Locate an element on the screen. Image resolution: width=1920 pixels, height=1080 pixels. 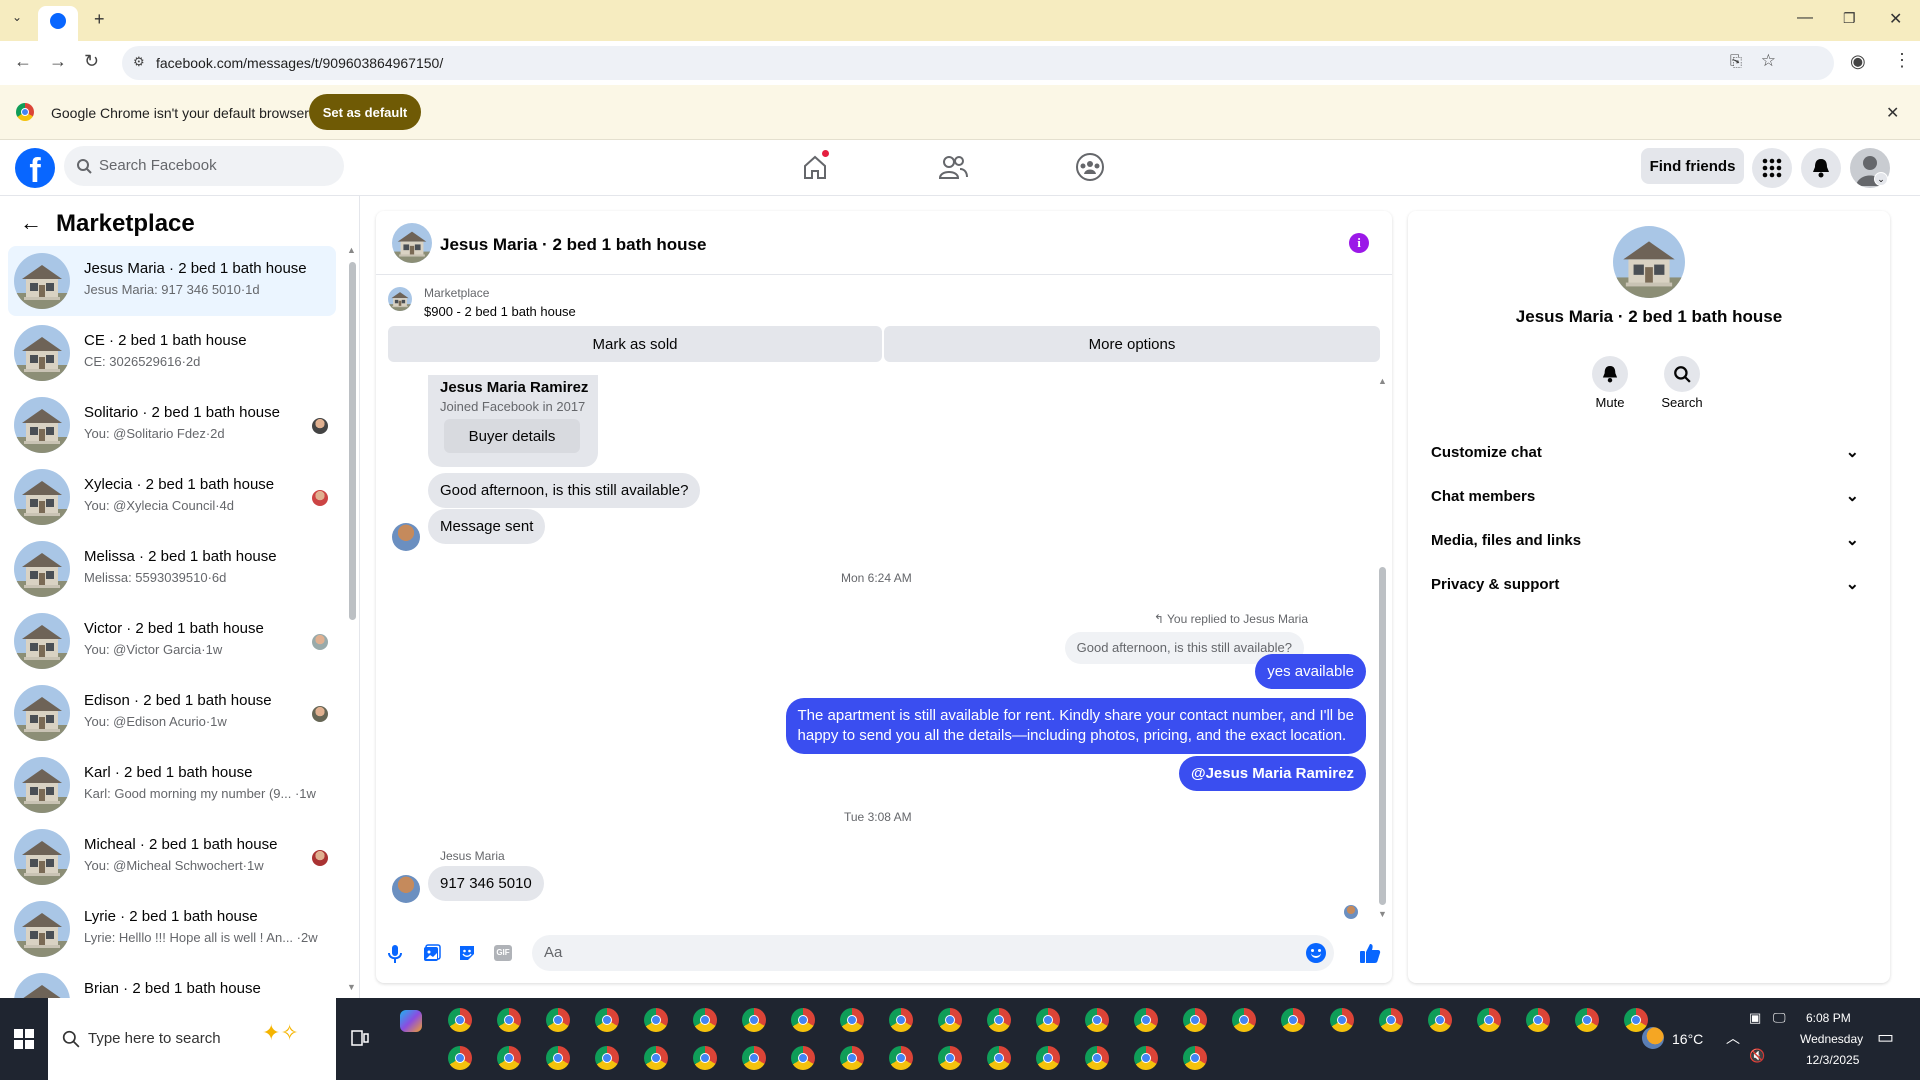
message-input: Aa is located at coordinates (933, 953).